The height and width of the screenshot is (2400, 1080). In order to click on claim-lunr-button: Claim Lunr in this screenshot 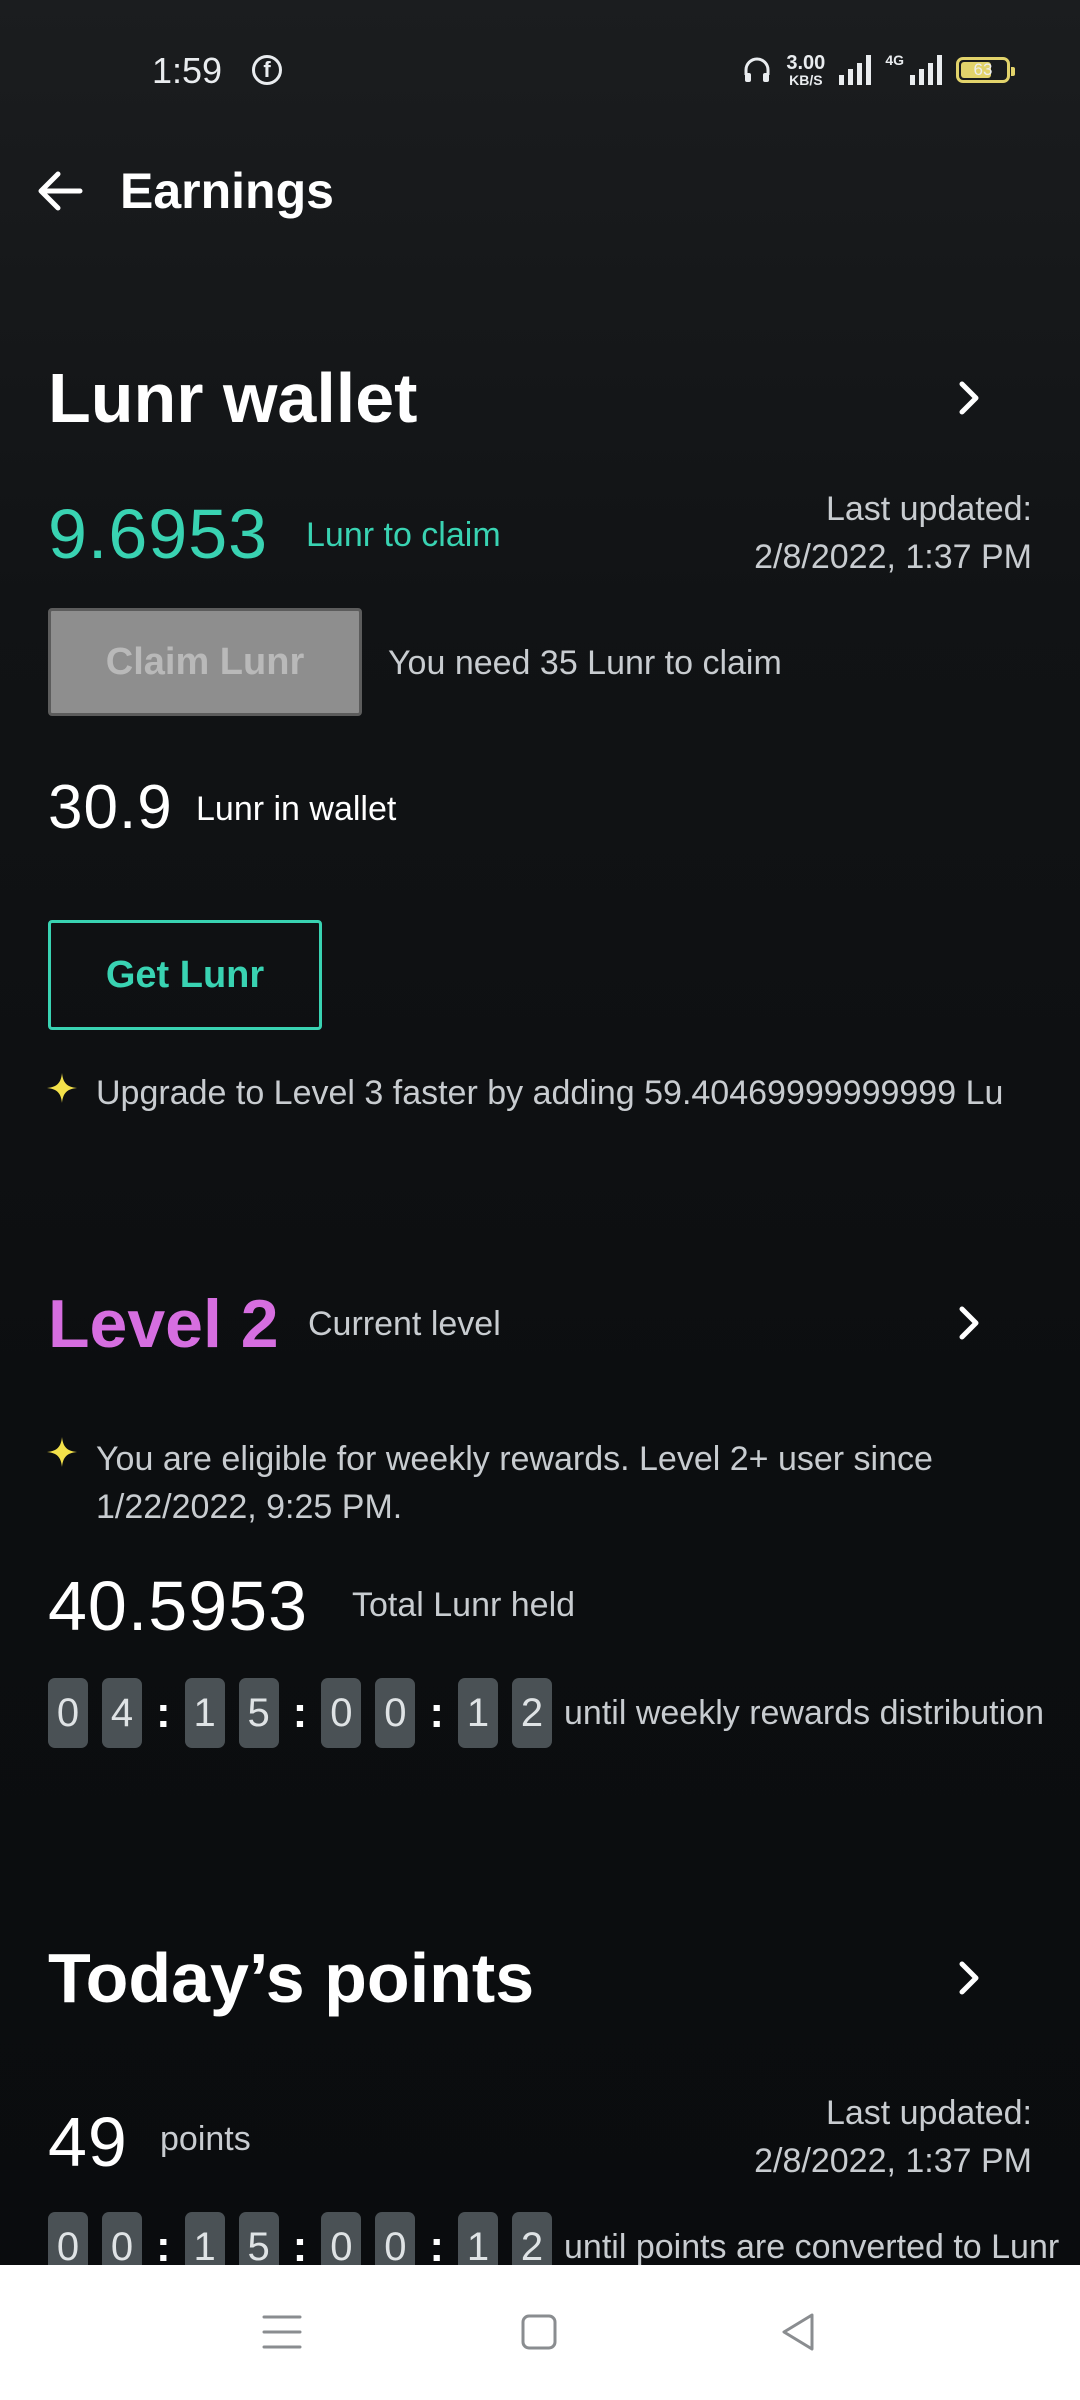, I will do `click(205, 662)`.